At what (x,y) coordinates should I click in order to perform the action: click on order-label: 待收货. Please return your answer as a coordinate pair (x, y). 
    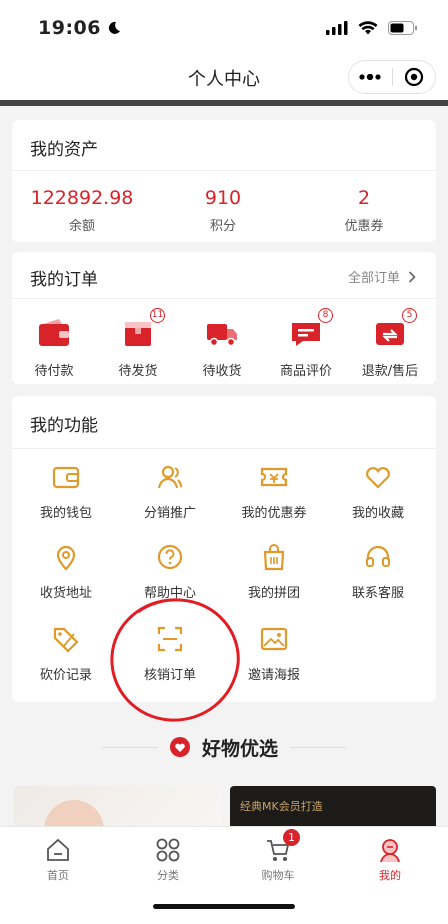
    Looking at the image, I should click on (222, 371).